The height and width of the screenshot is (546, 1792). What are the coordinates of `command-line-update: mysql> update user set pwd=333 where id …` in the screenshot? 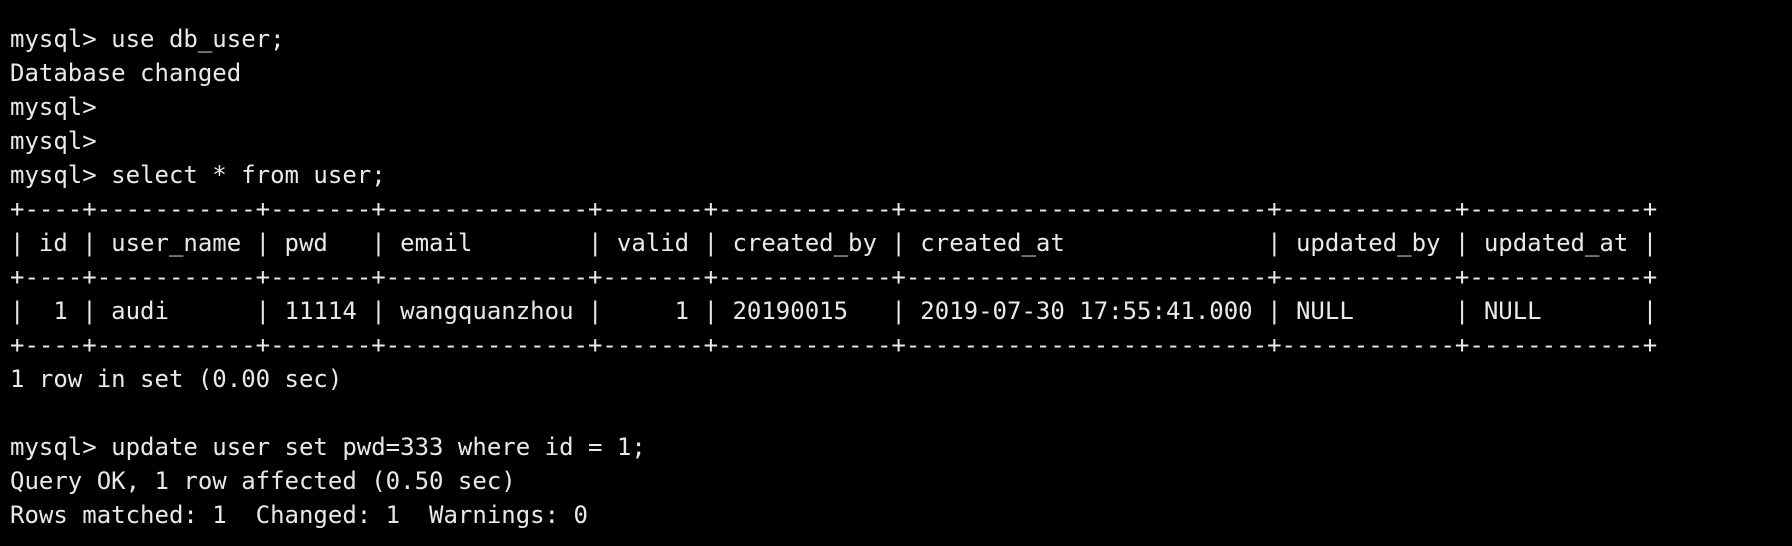 It's located at (328, 447).